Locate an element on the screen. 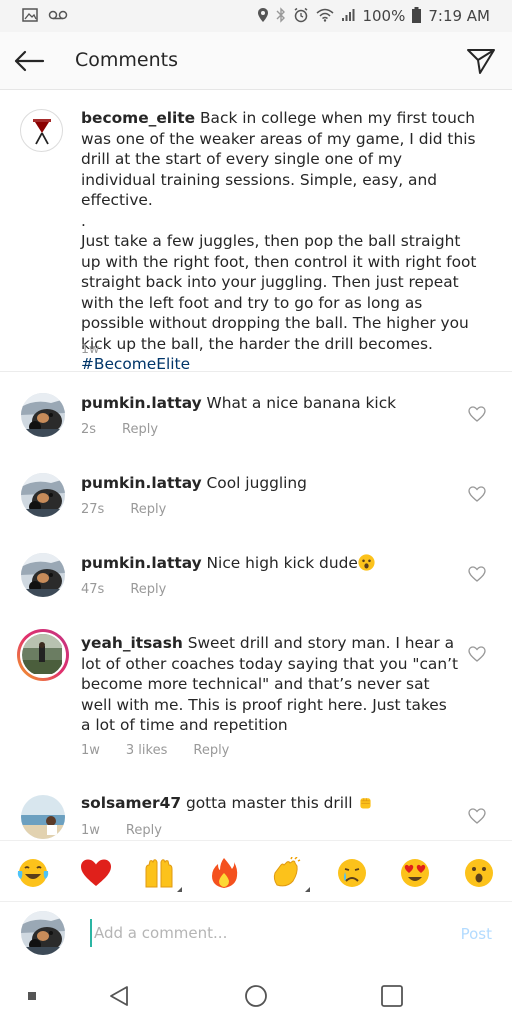 This screenshot has height=1024, width=512. comment-body: gotta master this drill is located at coordinates (269, 803).